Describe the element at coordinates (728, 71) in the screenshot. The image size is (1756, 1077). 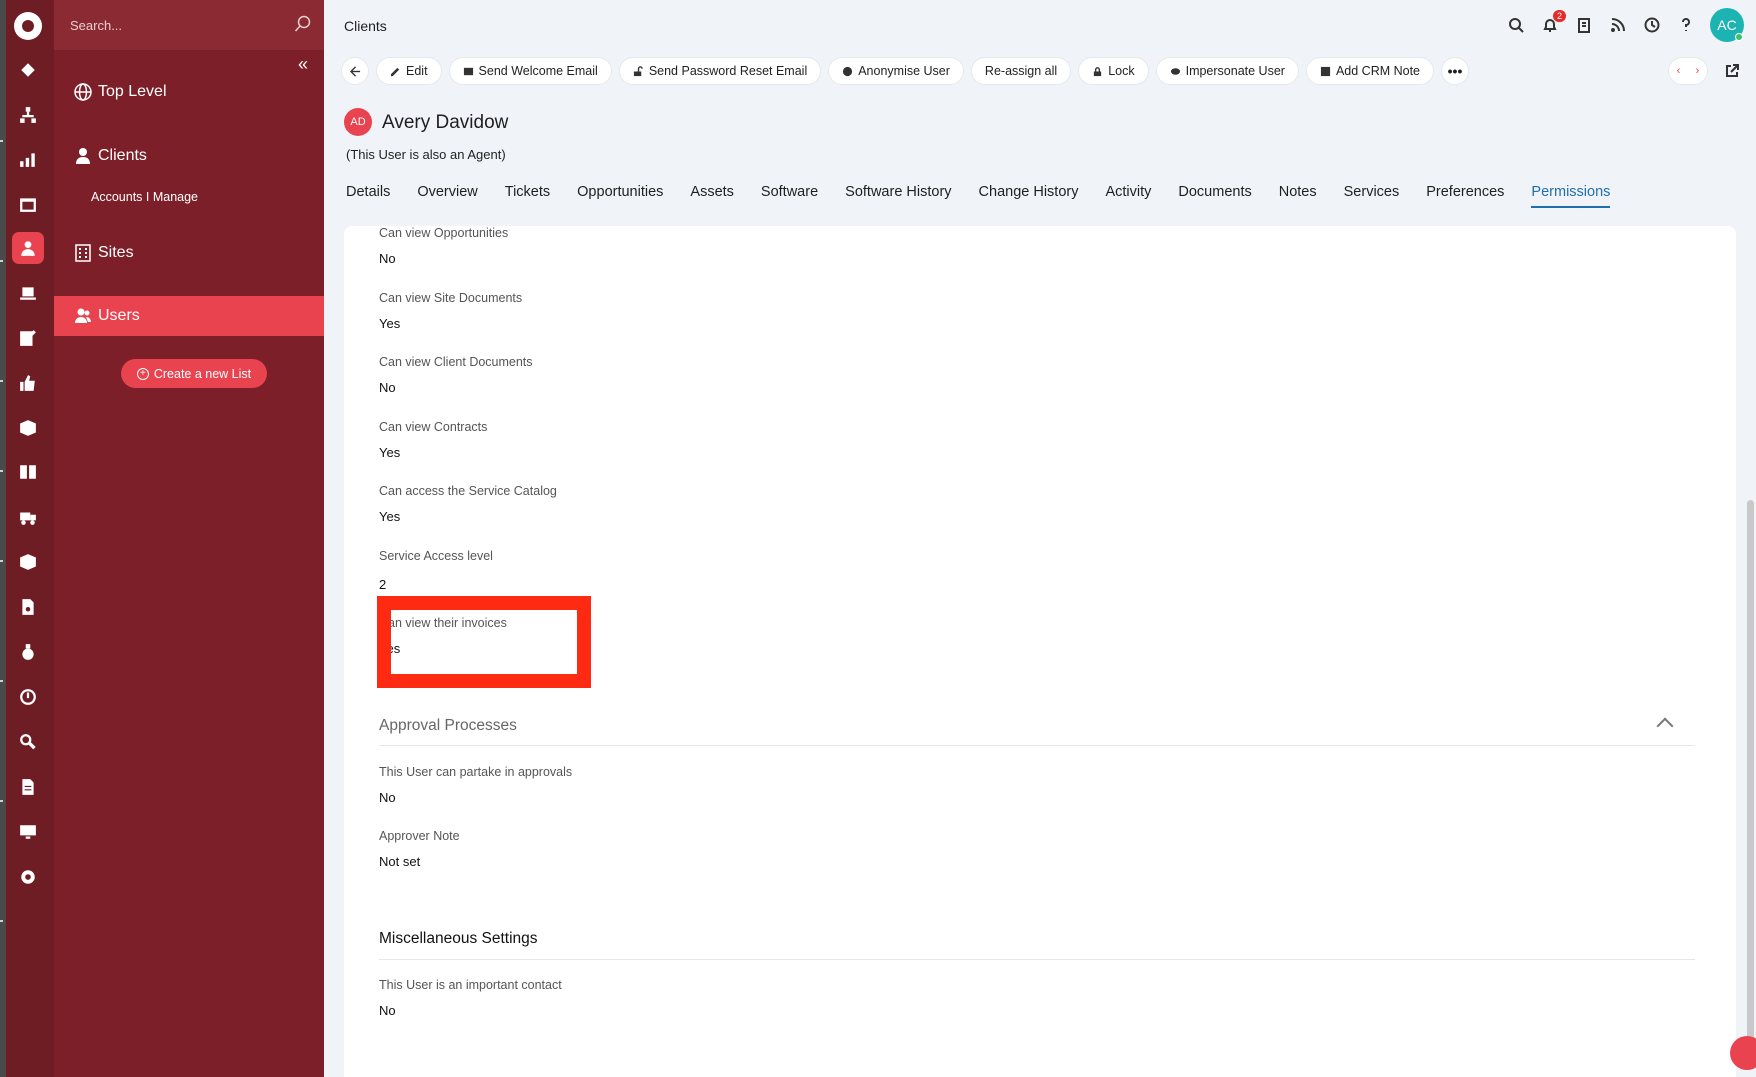
I see `send-reset-label: Send Password Reset Email` at that location.